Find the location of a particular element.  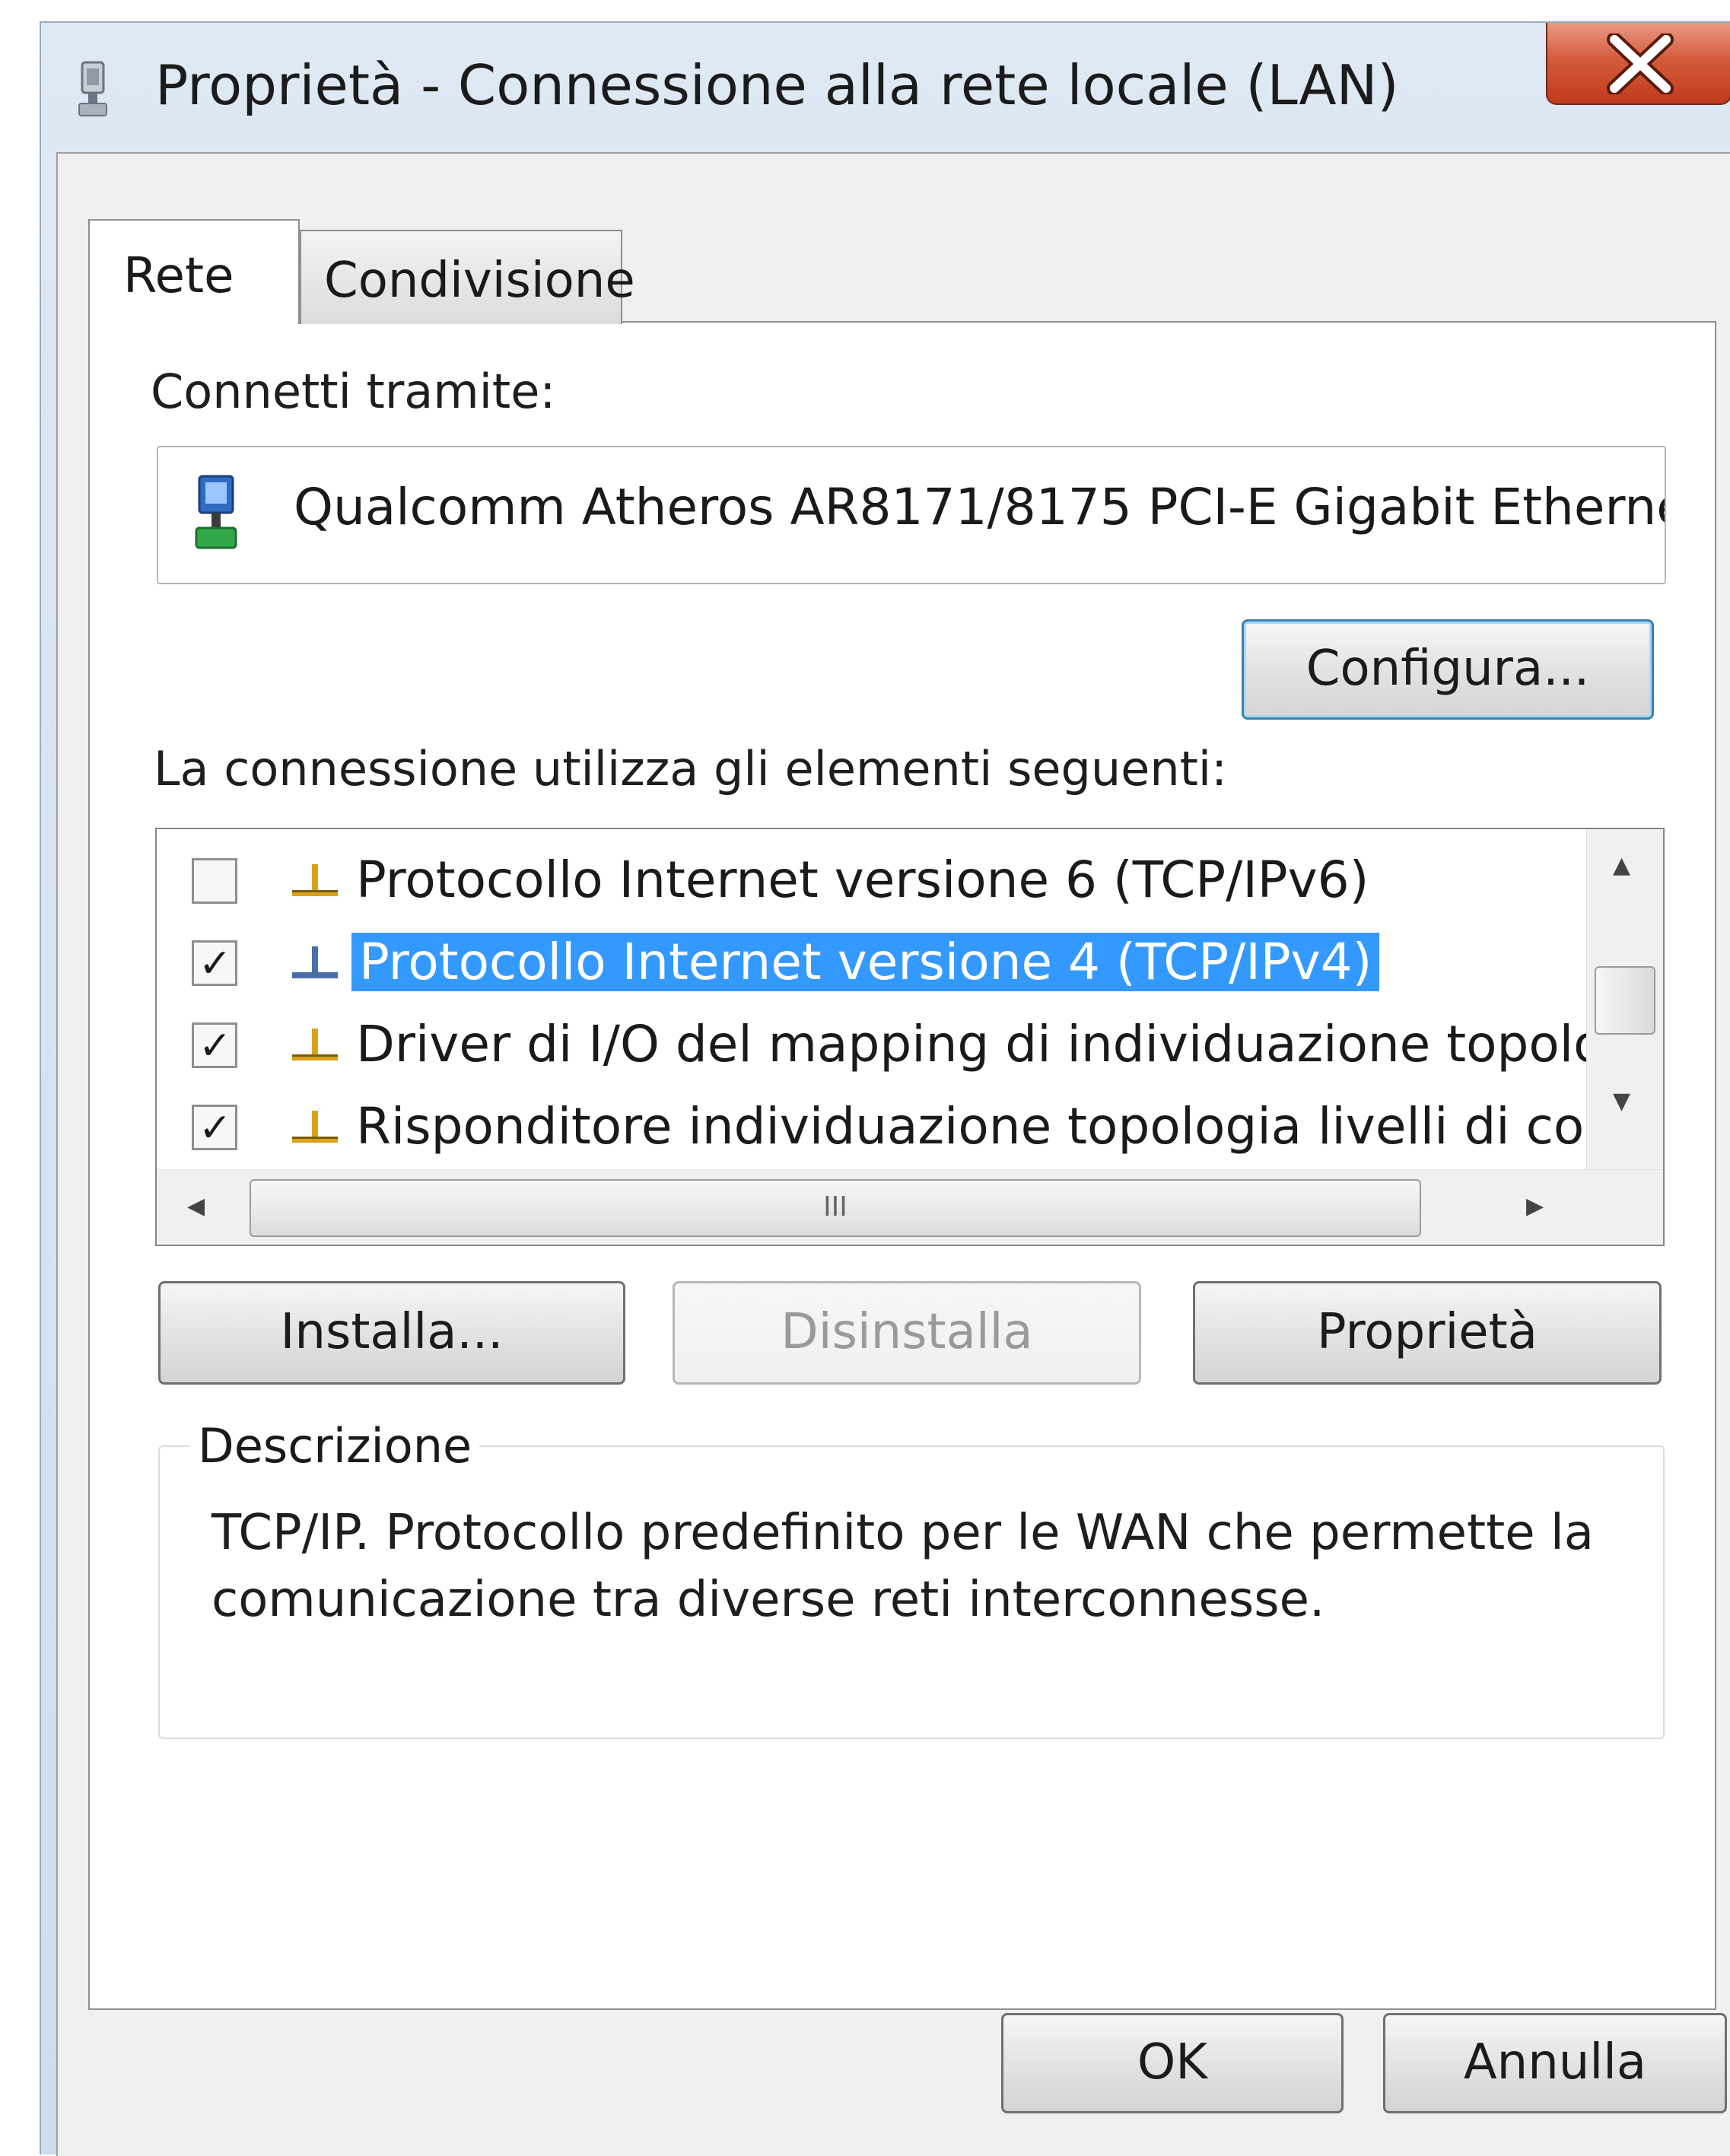

checkbox-lltd-responder: ✓ is located at coordinates (214, 1127).